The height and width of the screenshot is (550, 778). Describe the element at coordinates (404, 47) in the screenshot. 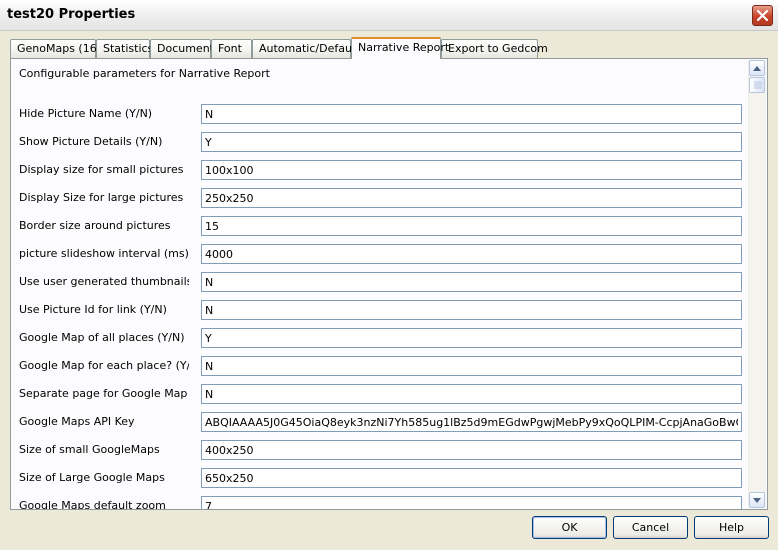

I see `tab-label: Narrative Report` at that location.